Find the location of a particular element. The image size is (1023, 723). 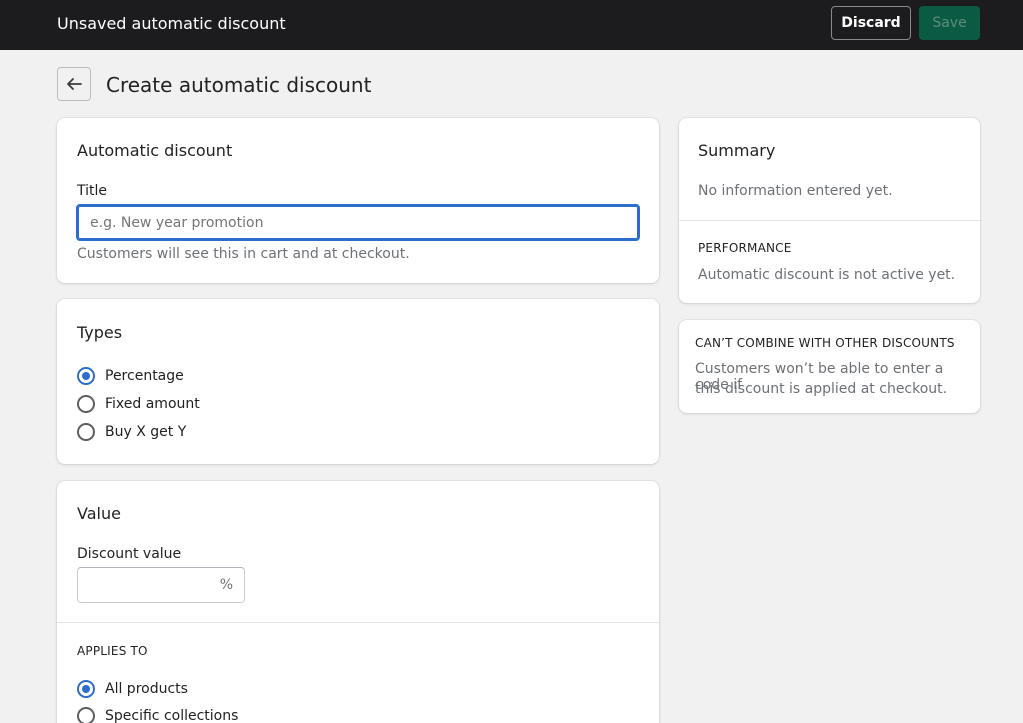

arrow-left-icon is located at coordinates (74, 84).